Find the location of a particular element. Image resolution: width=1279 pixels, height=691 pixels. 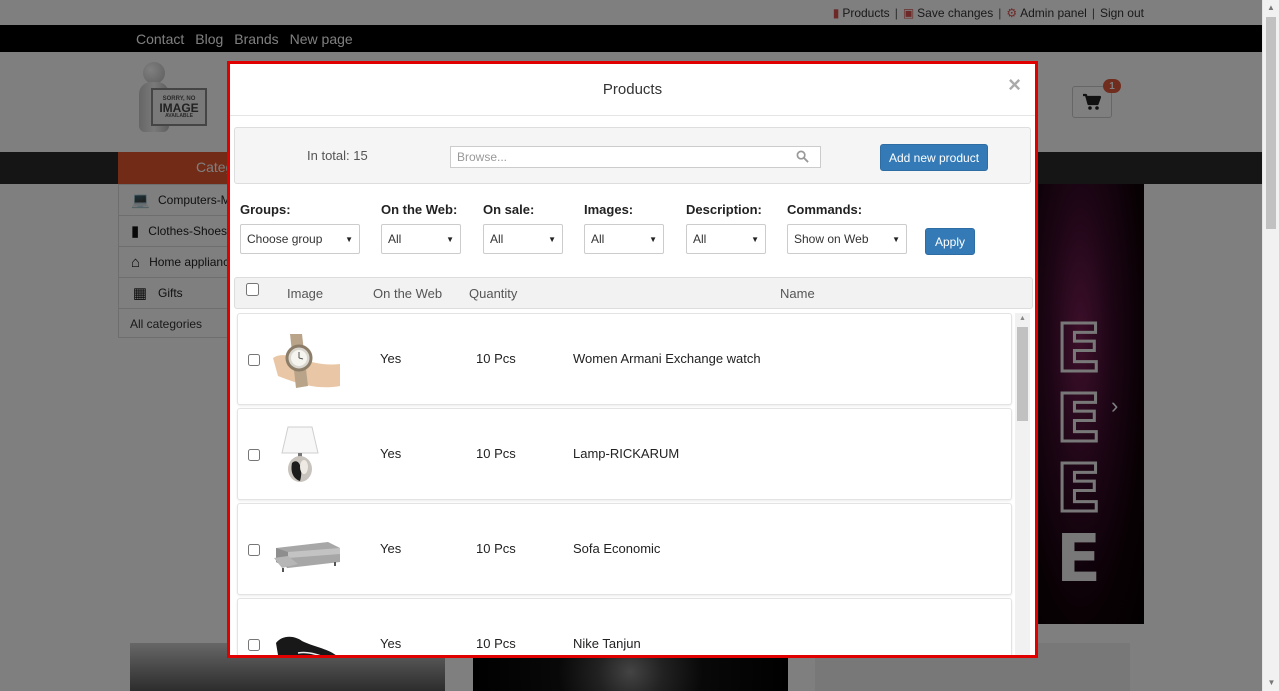

total-count: In total: 15 is located at coordinates (337, 155).